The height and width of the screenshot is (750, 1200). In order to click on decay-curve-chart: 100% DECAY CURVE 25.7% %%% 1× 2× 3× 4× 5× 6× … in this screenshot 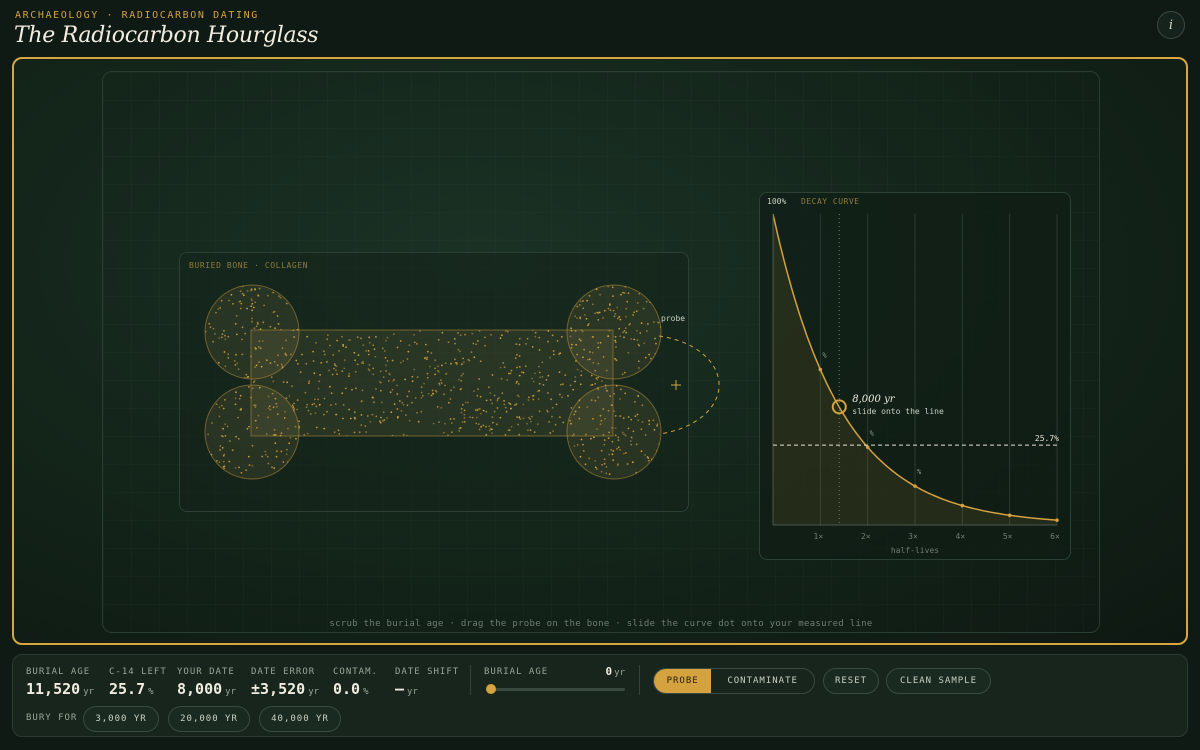, I will do `click(915, 376)`.